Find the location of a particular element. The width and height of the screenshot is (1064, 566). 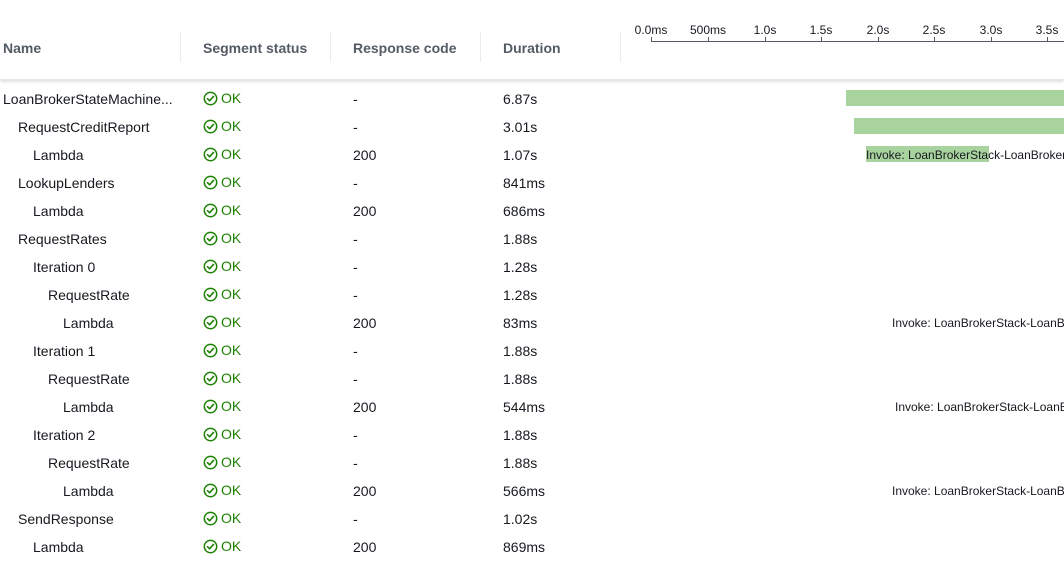

timeline-tick-label: 2.5s is located at coordinates (934, 30).